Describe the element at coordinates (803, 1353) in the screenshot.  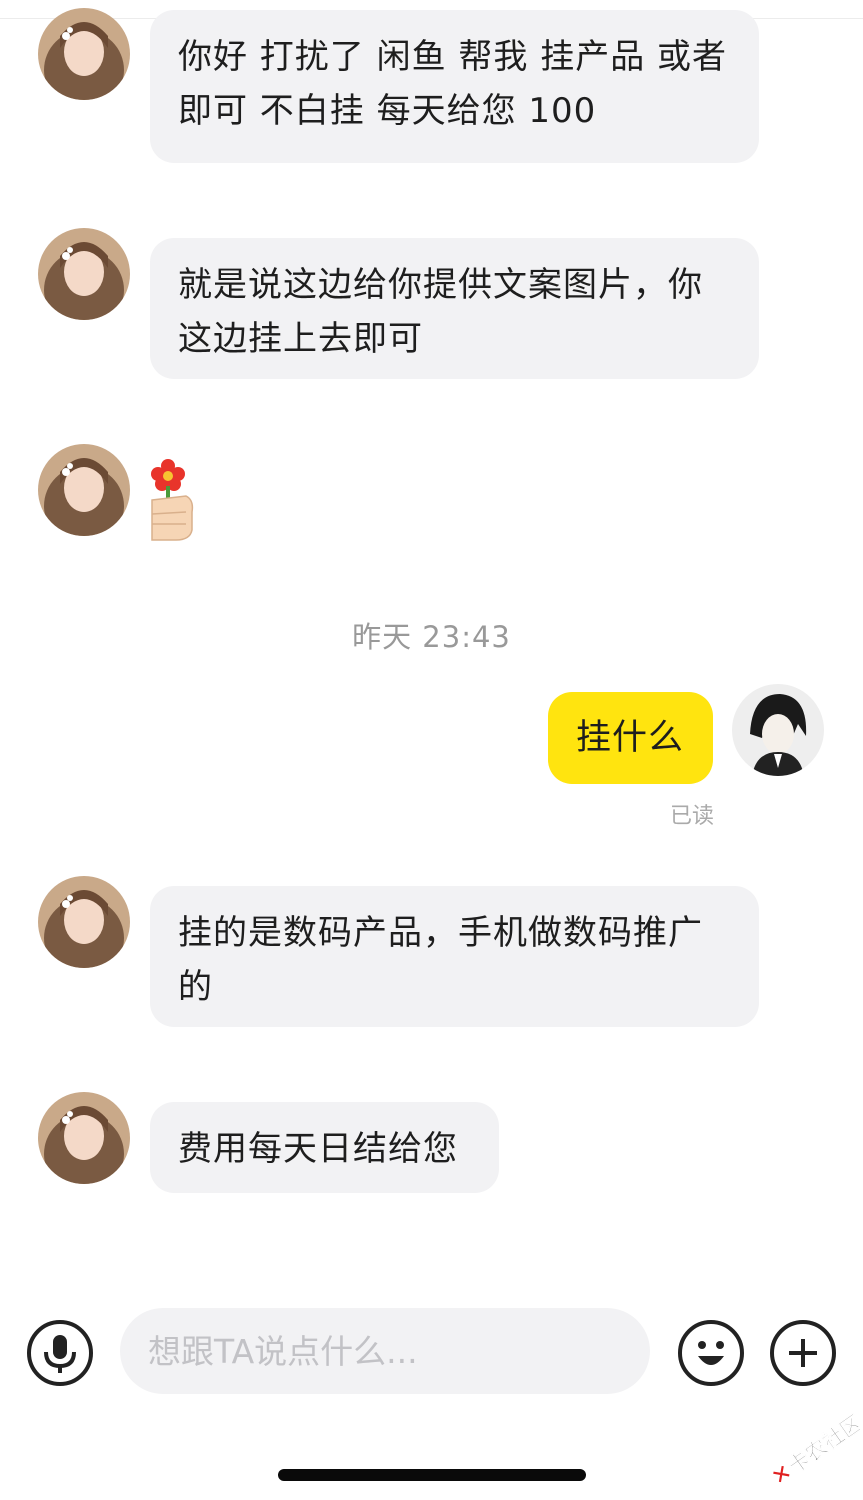
I see `plus-icon` at that location.